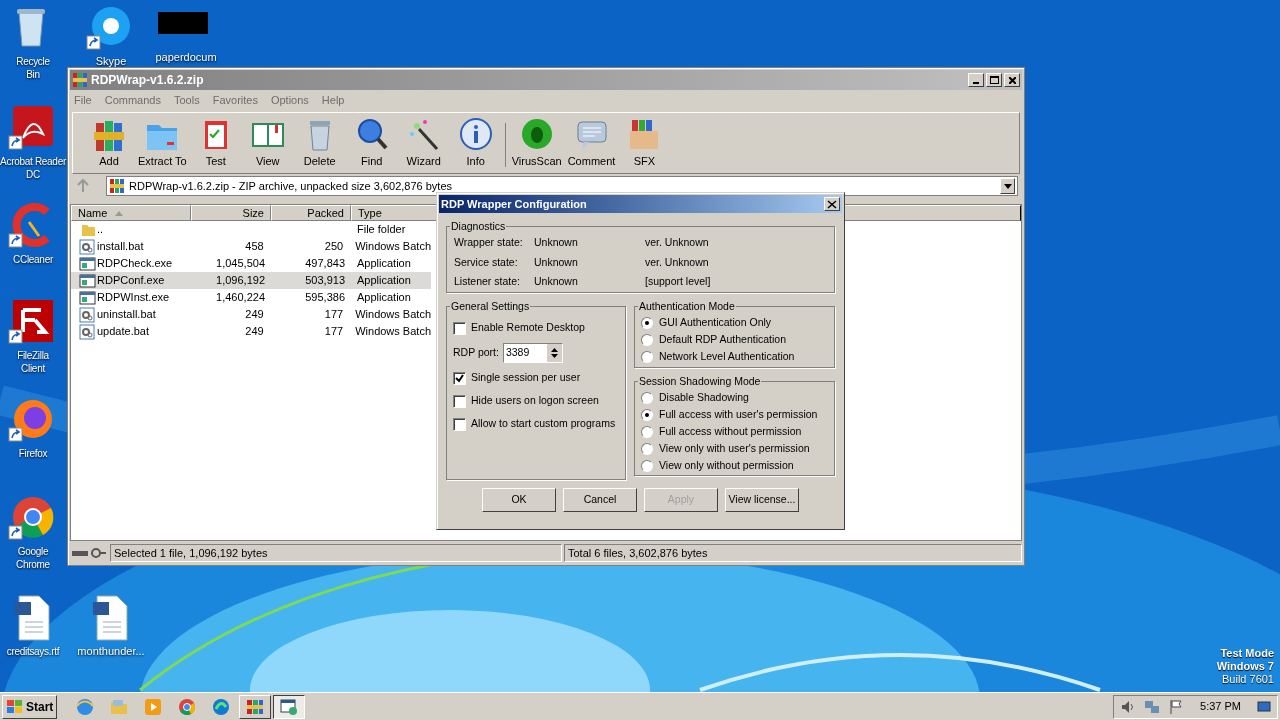 The width and height of the screenshot is (1280, 720). I want to click on file-row: RDPConf.exe 1,096,192 503,913 Application, so click(251, 280).